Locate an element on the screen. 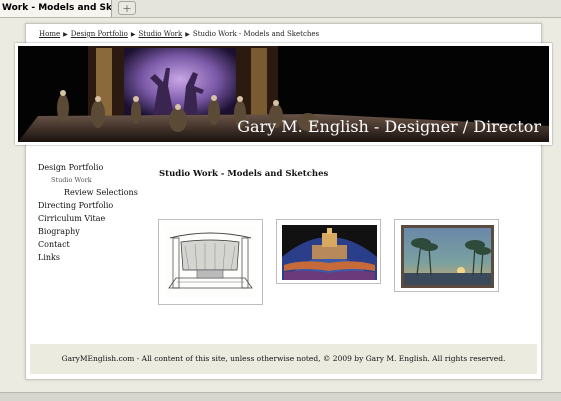 This screenshot has height=401, width=561. nav-item-review-selections: Review Selections is located at coordinates (88, 192).